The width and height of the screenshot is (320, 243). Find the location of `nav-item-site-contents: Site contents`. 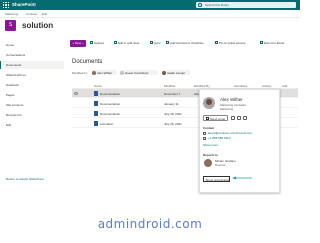

nav-item-site-contents: Site contents is located at coordinates (32, 105).